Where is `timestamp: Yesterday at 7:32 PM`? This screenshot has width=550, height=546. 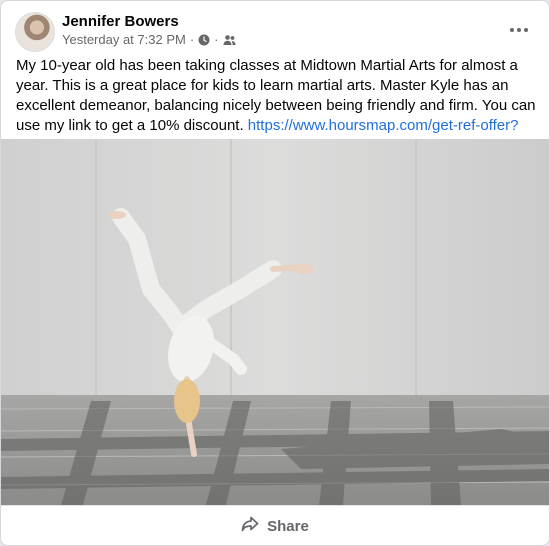
timestamp: Yesterday at 7:32 PM is located at coordinates (124, 39).